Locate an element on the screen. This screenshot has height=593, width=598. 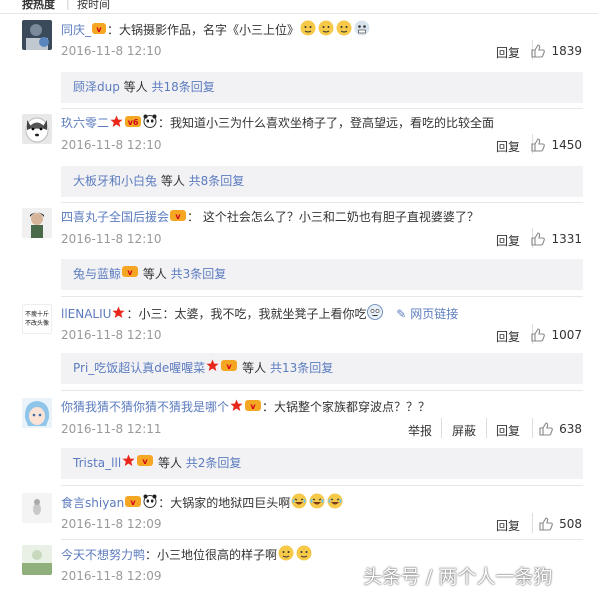
reply-usernames: 兔与蓝鲸 is located at coordinates (97, 274).